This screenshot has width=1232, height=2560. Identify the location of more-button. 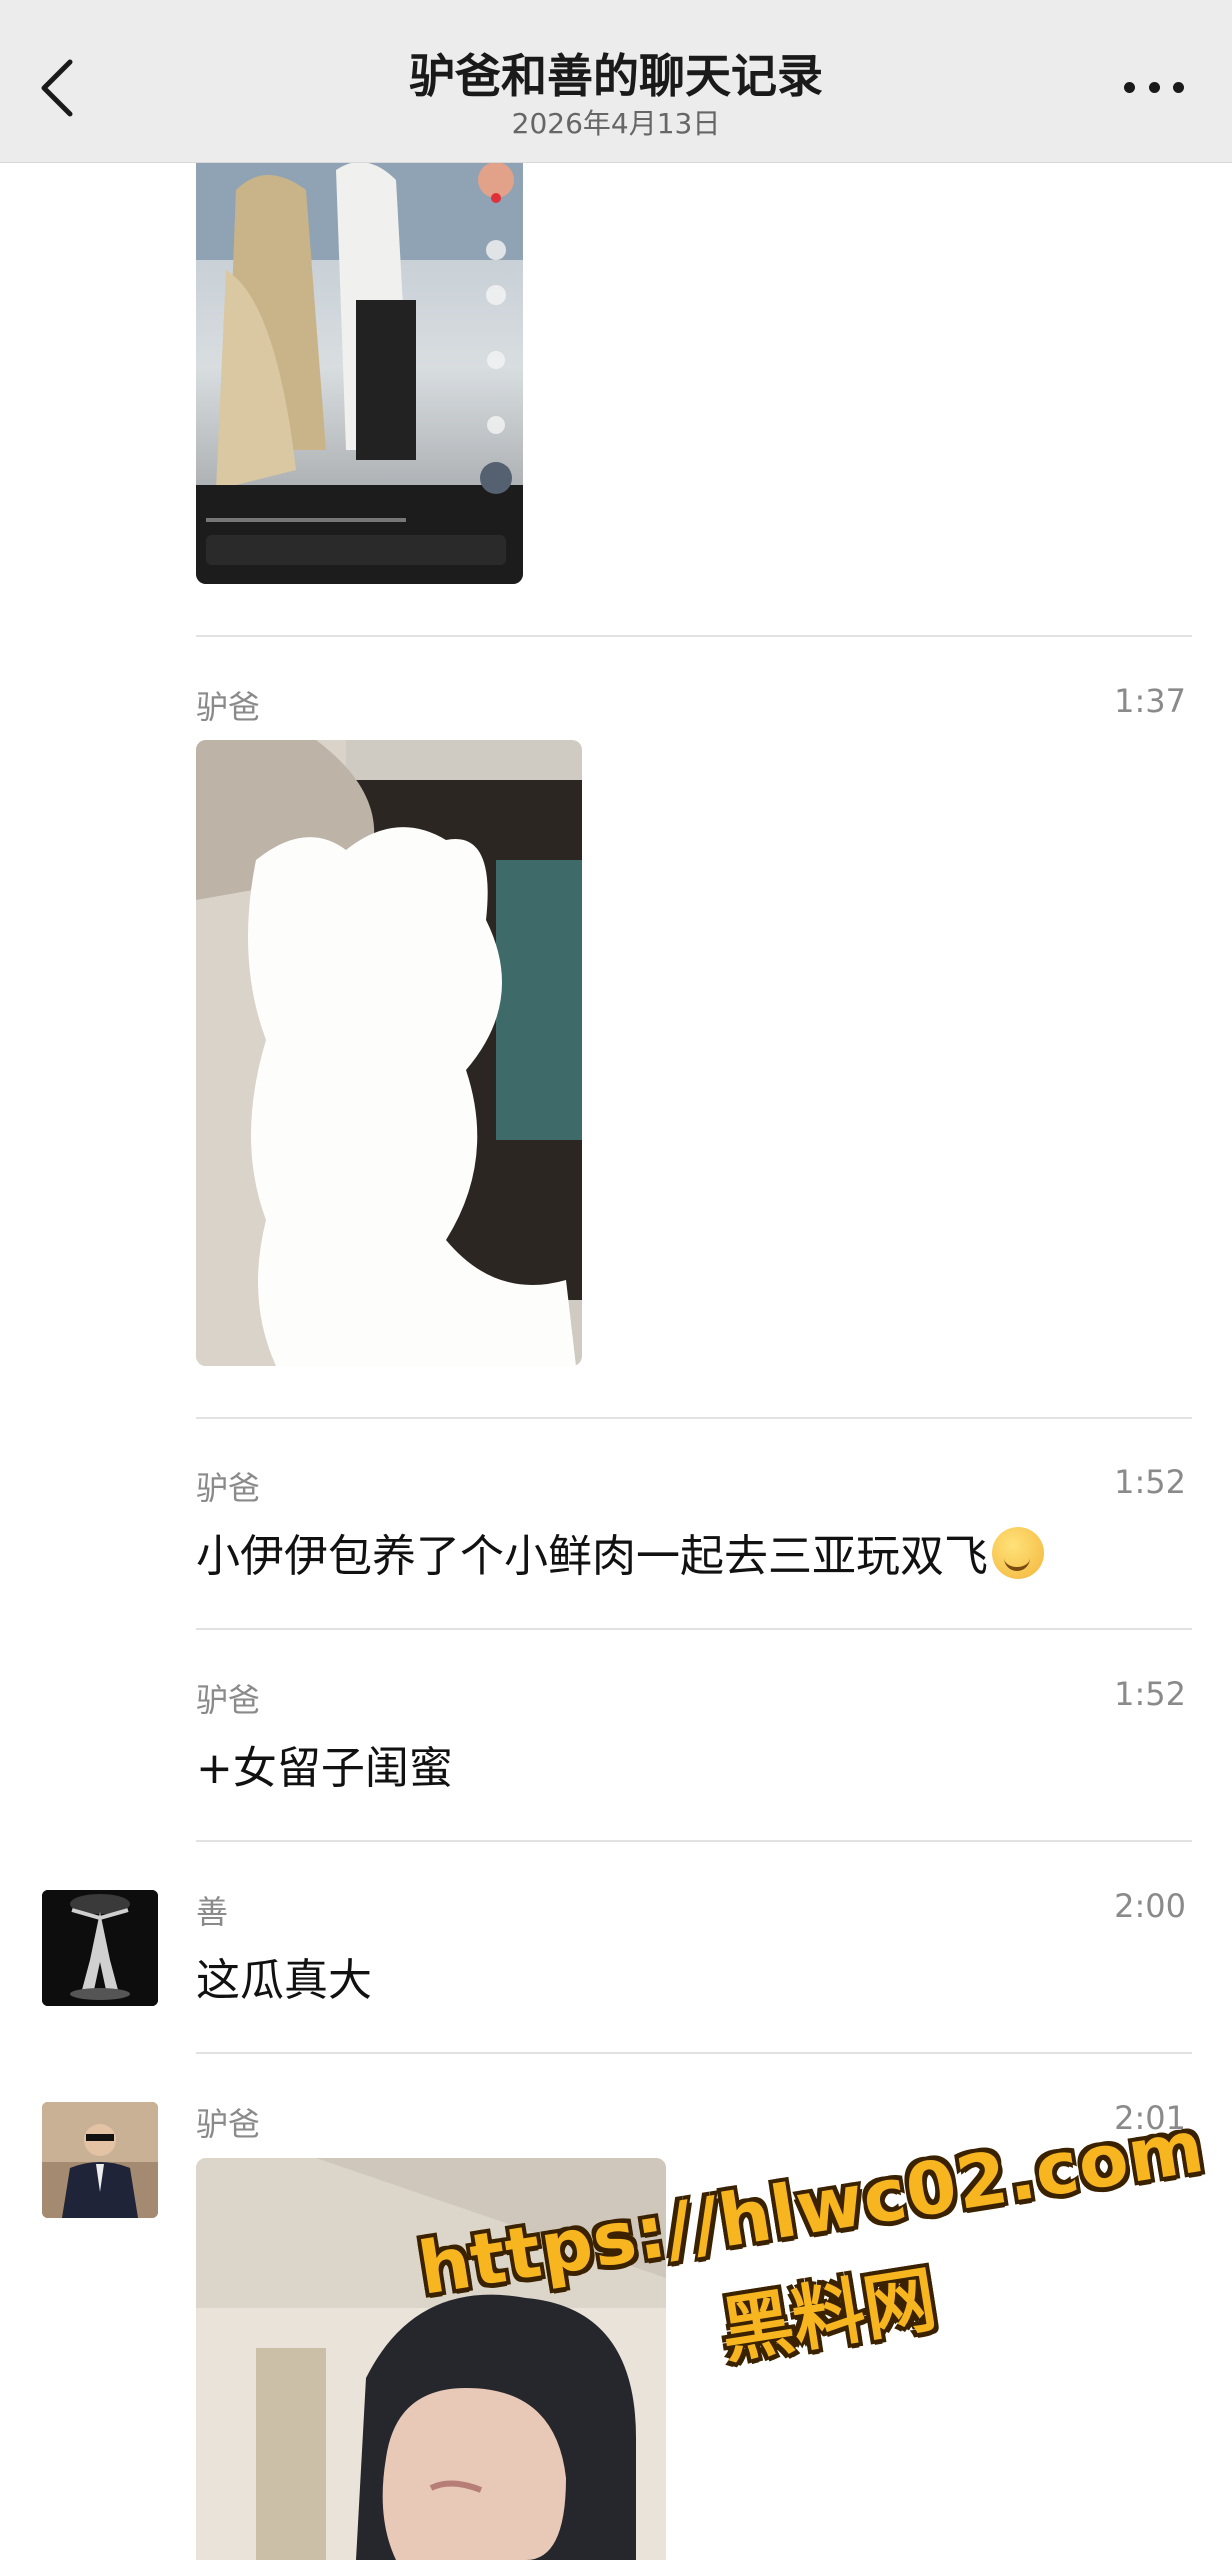
(1154, 87).